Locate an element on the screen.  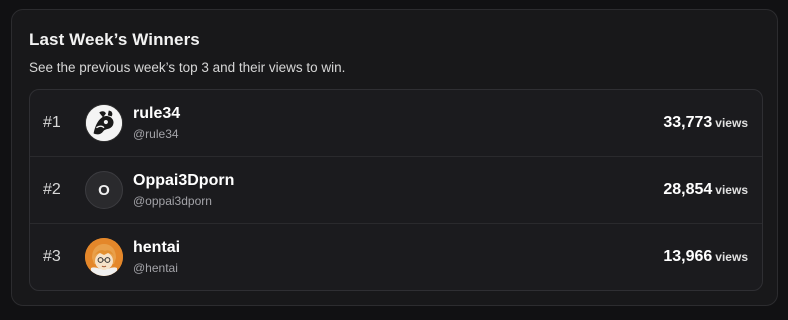
letter-avatar-icon: O is located at coordinates (104, 190).